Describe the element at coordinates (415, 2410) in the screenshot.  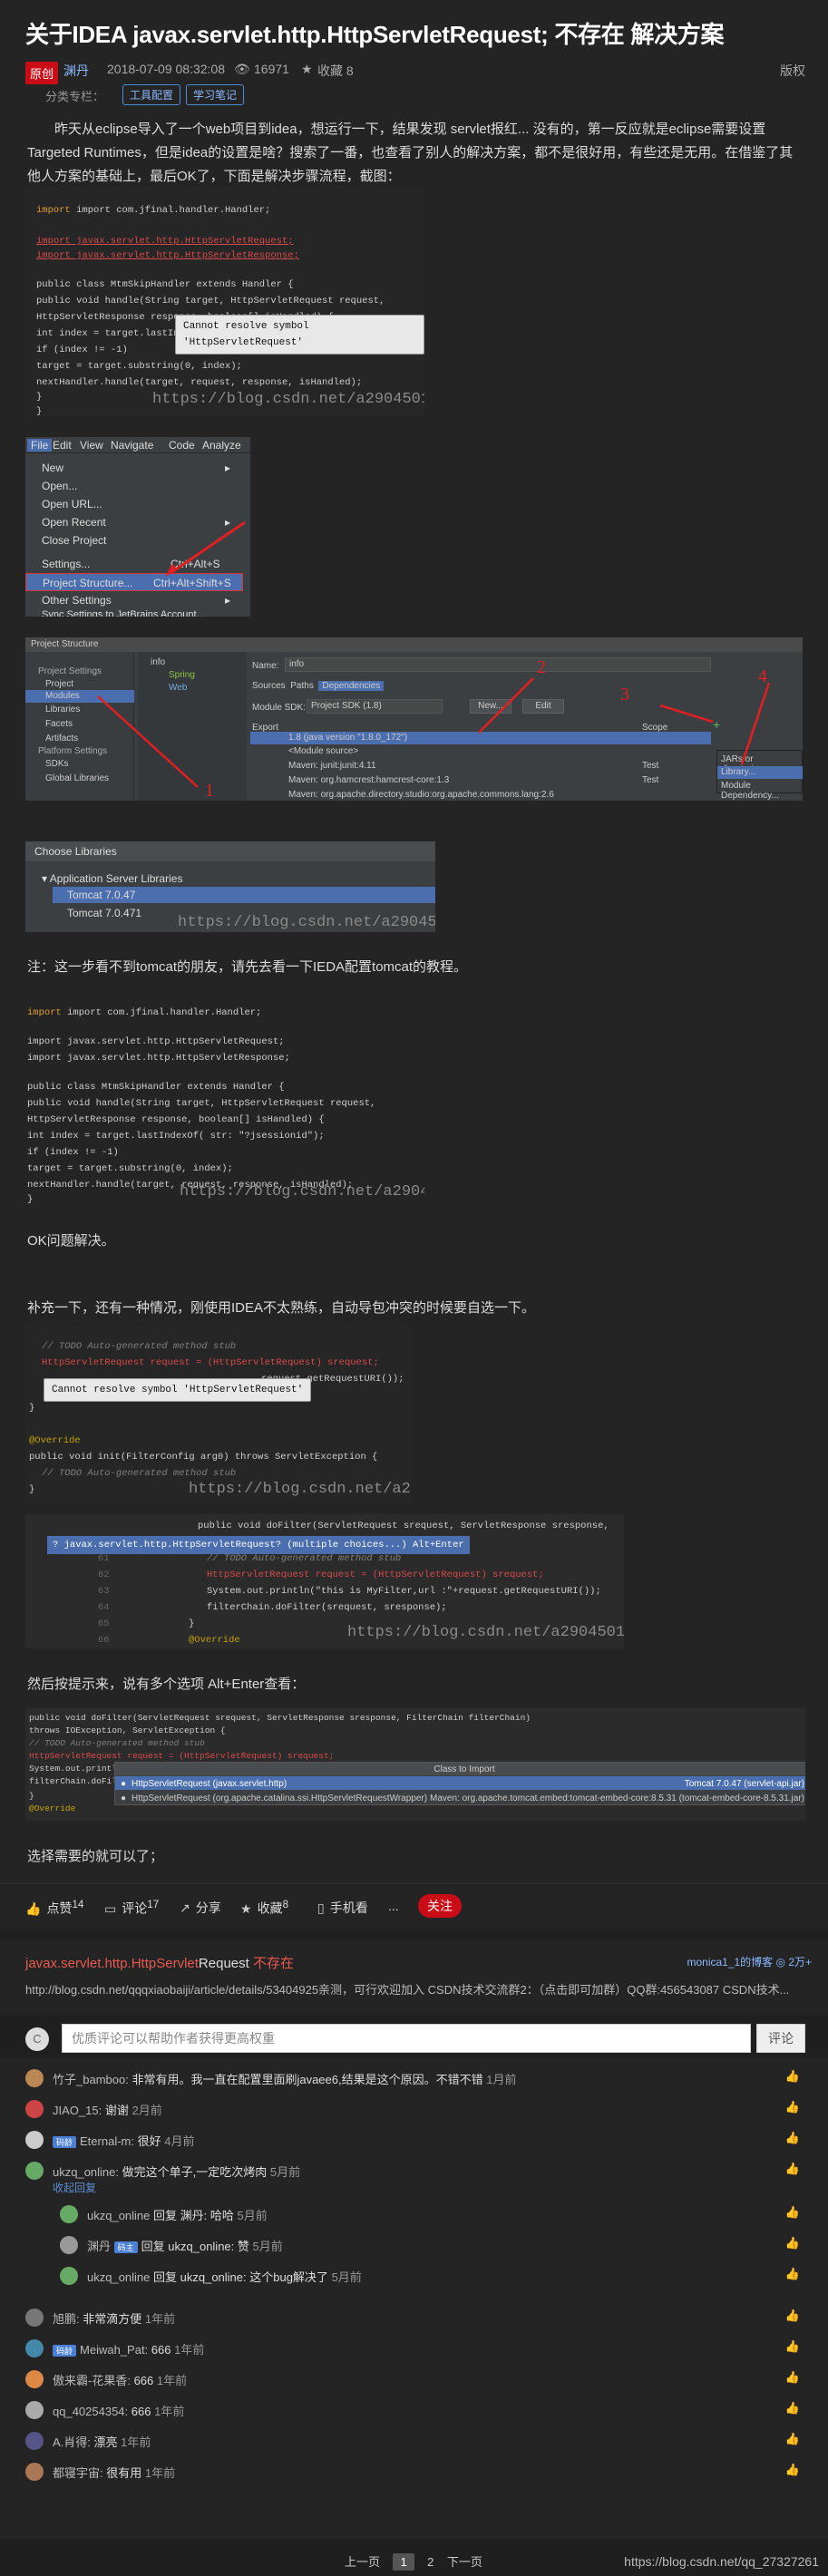
I see `comment-item: qq_40254354: 666 1年前 👍` at that location.